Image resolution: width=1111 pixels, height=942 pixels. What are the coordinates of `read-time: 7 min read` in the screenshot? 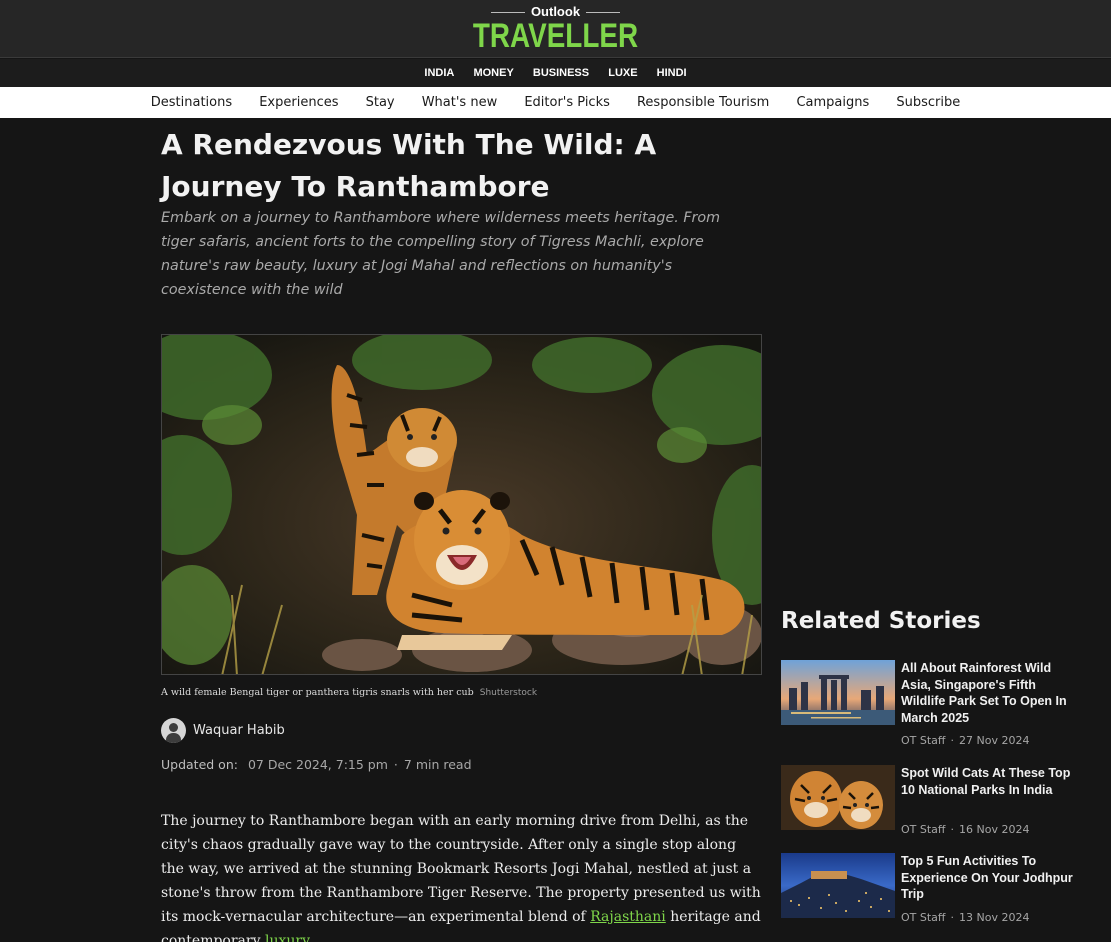 It's located at (437, 764).